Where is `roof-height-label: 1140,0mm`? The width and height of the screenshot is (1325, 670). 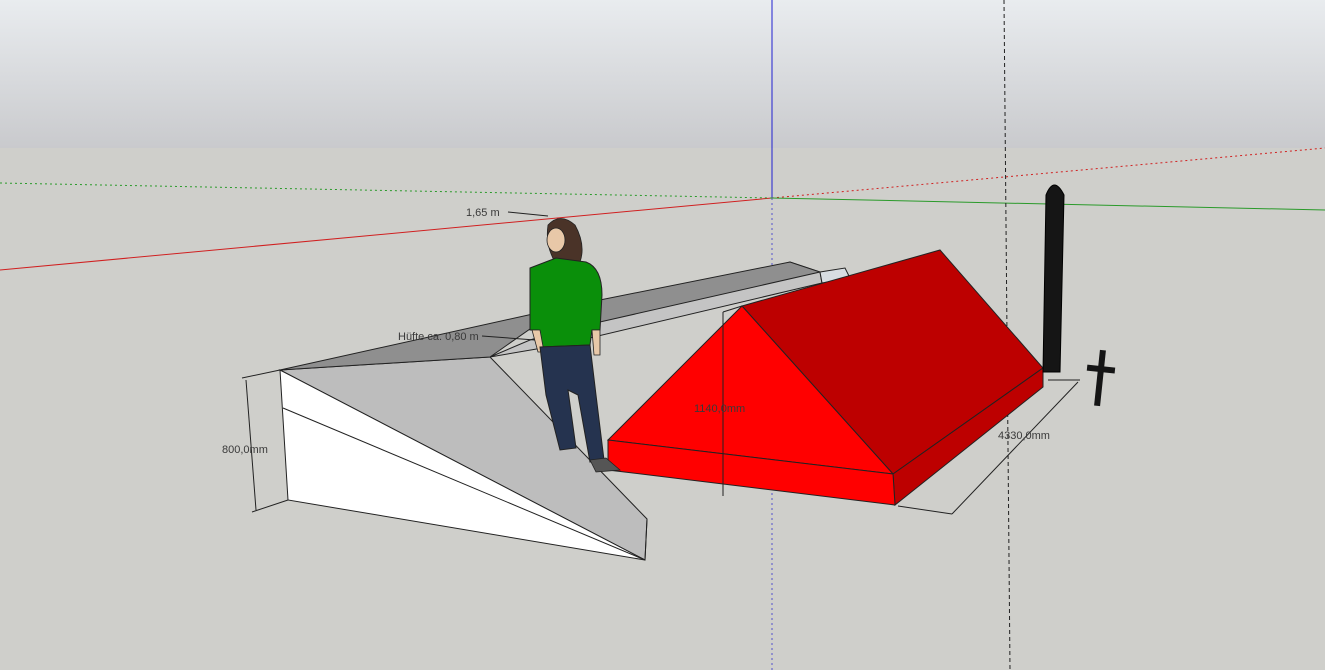 roof-height-label: 1140,0mm is located at coordinates (719, 409).